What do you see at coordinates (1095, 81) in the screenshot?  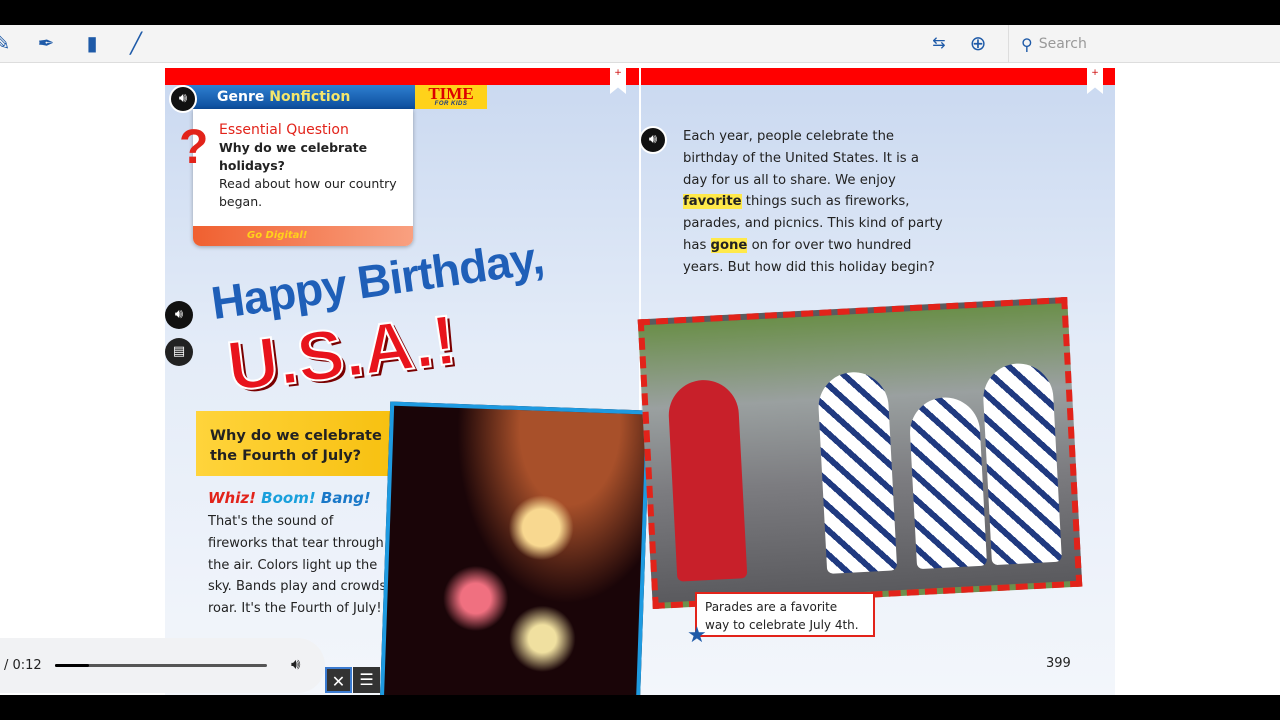 I see `bookmark-right-icon: +` at bounding box center [1095, 81].